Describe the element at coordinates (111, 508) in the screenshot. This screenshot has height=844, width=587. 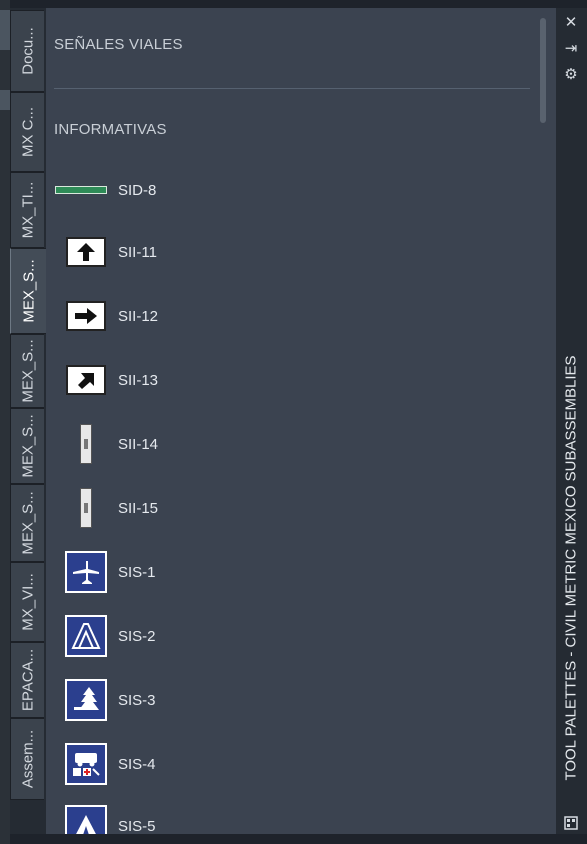
I see `tool-item-sii-15: SII-15` at that location.